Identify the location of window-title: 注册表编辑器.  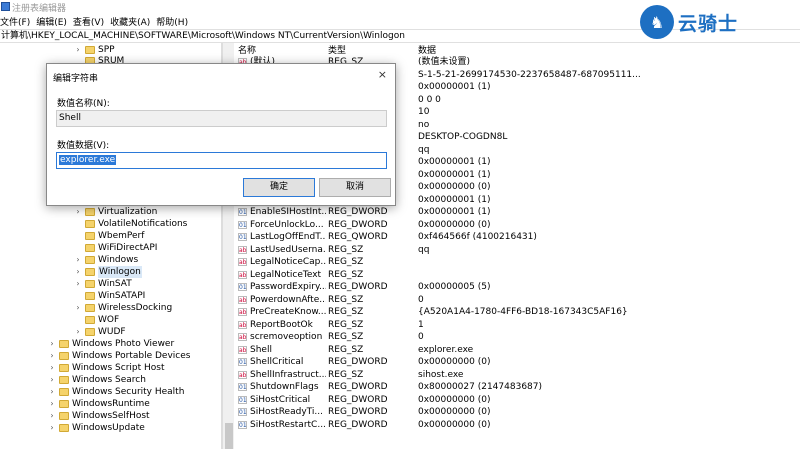
(39, 9).